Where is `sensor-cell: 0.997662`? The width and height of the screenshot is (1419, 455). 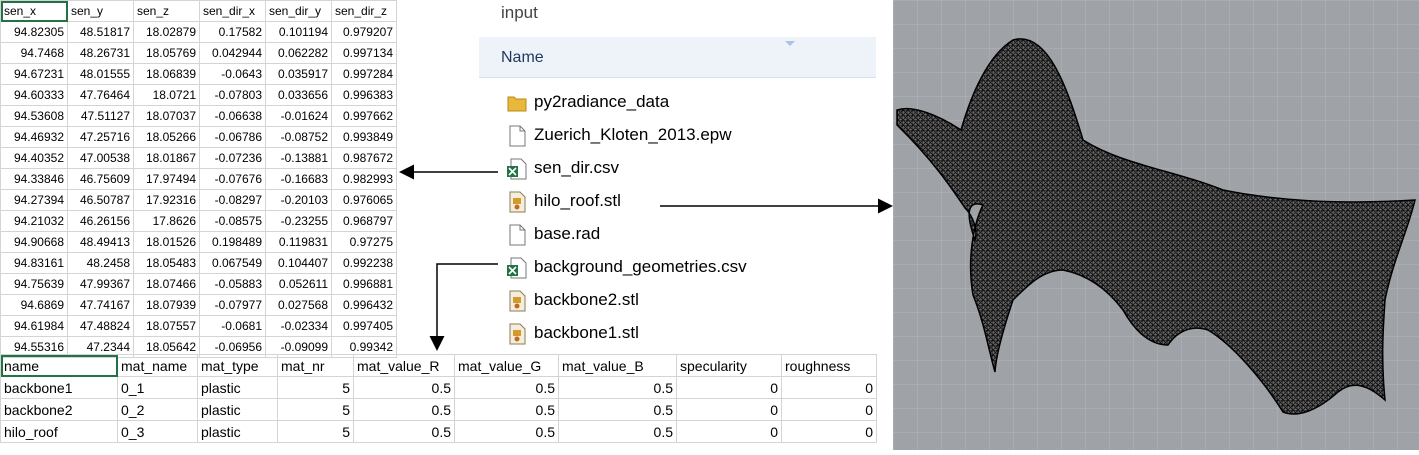
sensor-cell: 0.997662 is located at coordinates (364, 116).